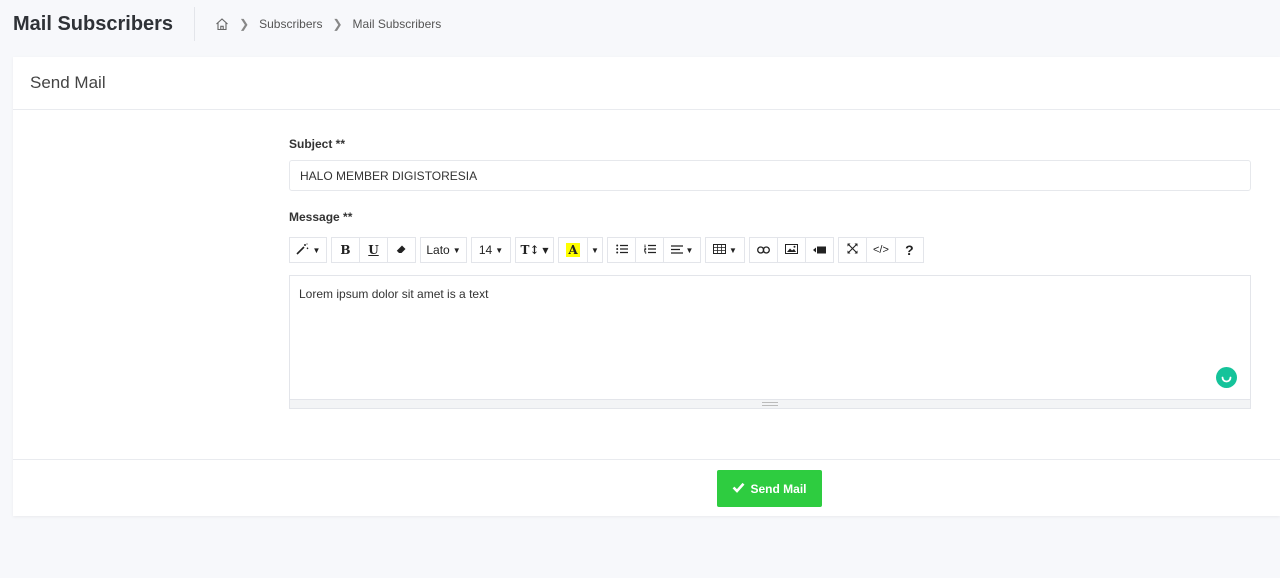  I want to click on grammarly-icon, so click(1226, 377).